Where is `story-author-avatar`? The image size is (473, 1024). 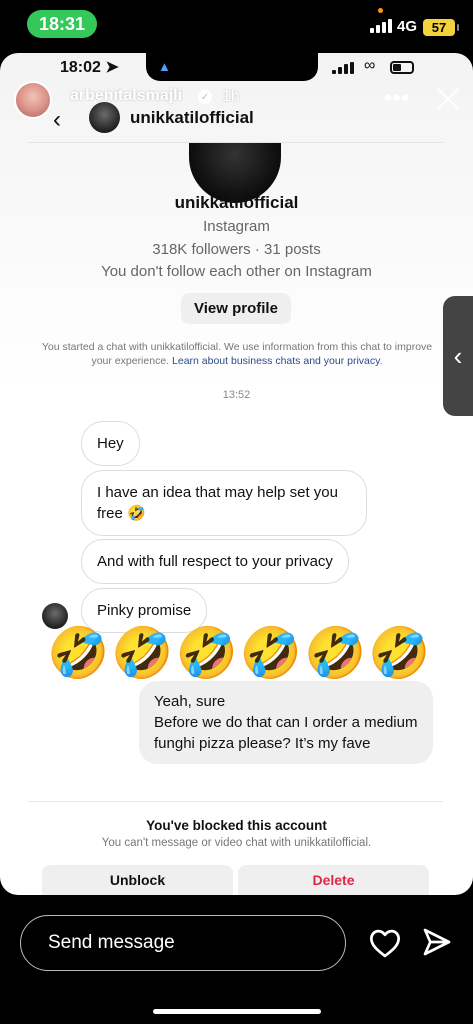
story-author-avatar is located at coordinates (33, 100).